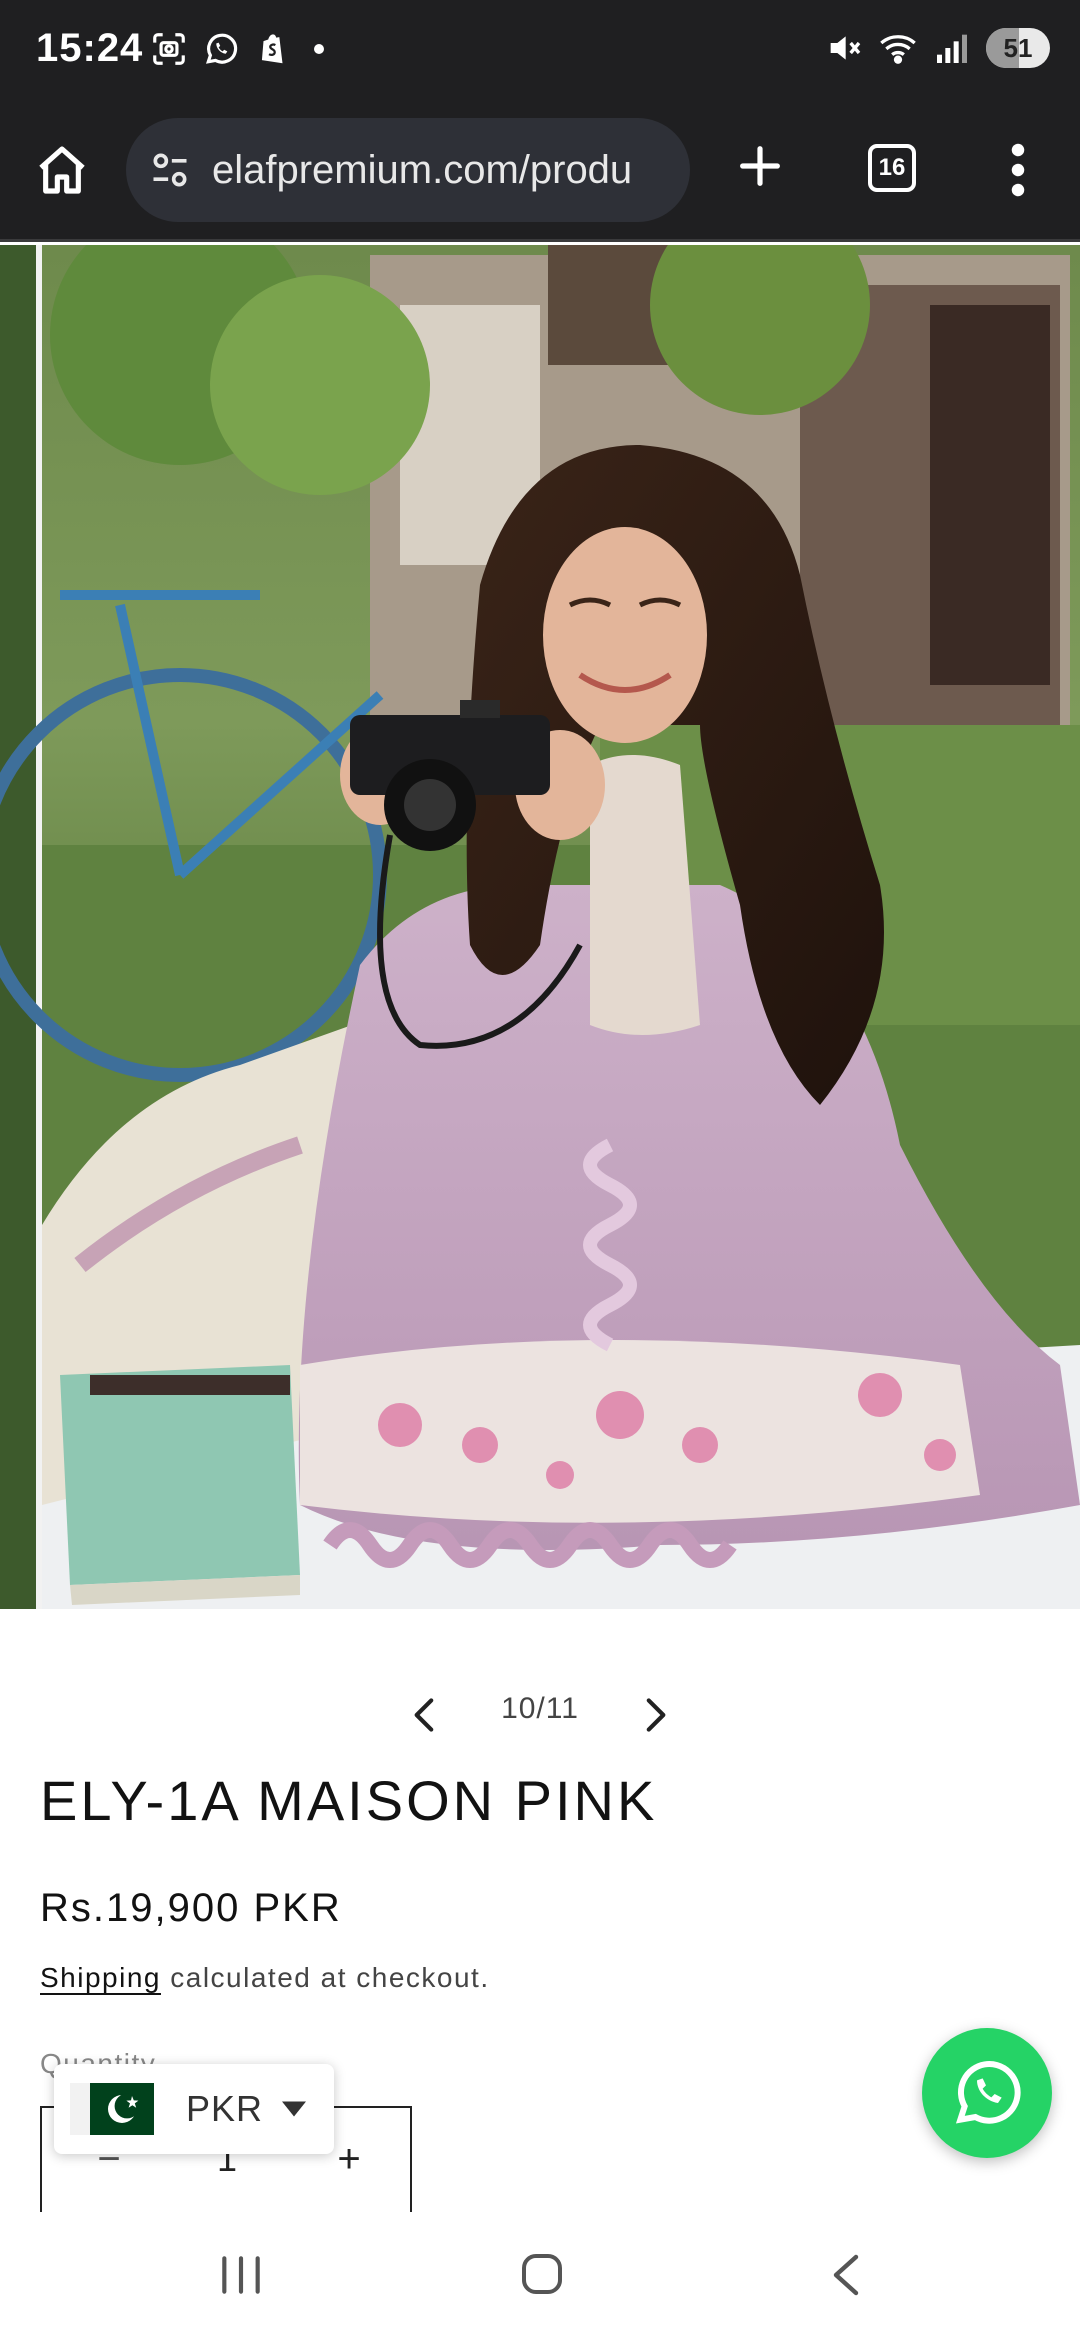  I want to click on gallery-pagination: 10/11, so click(540, 1715).